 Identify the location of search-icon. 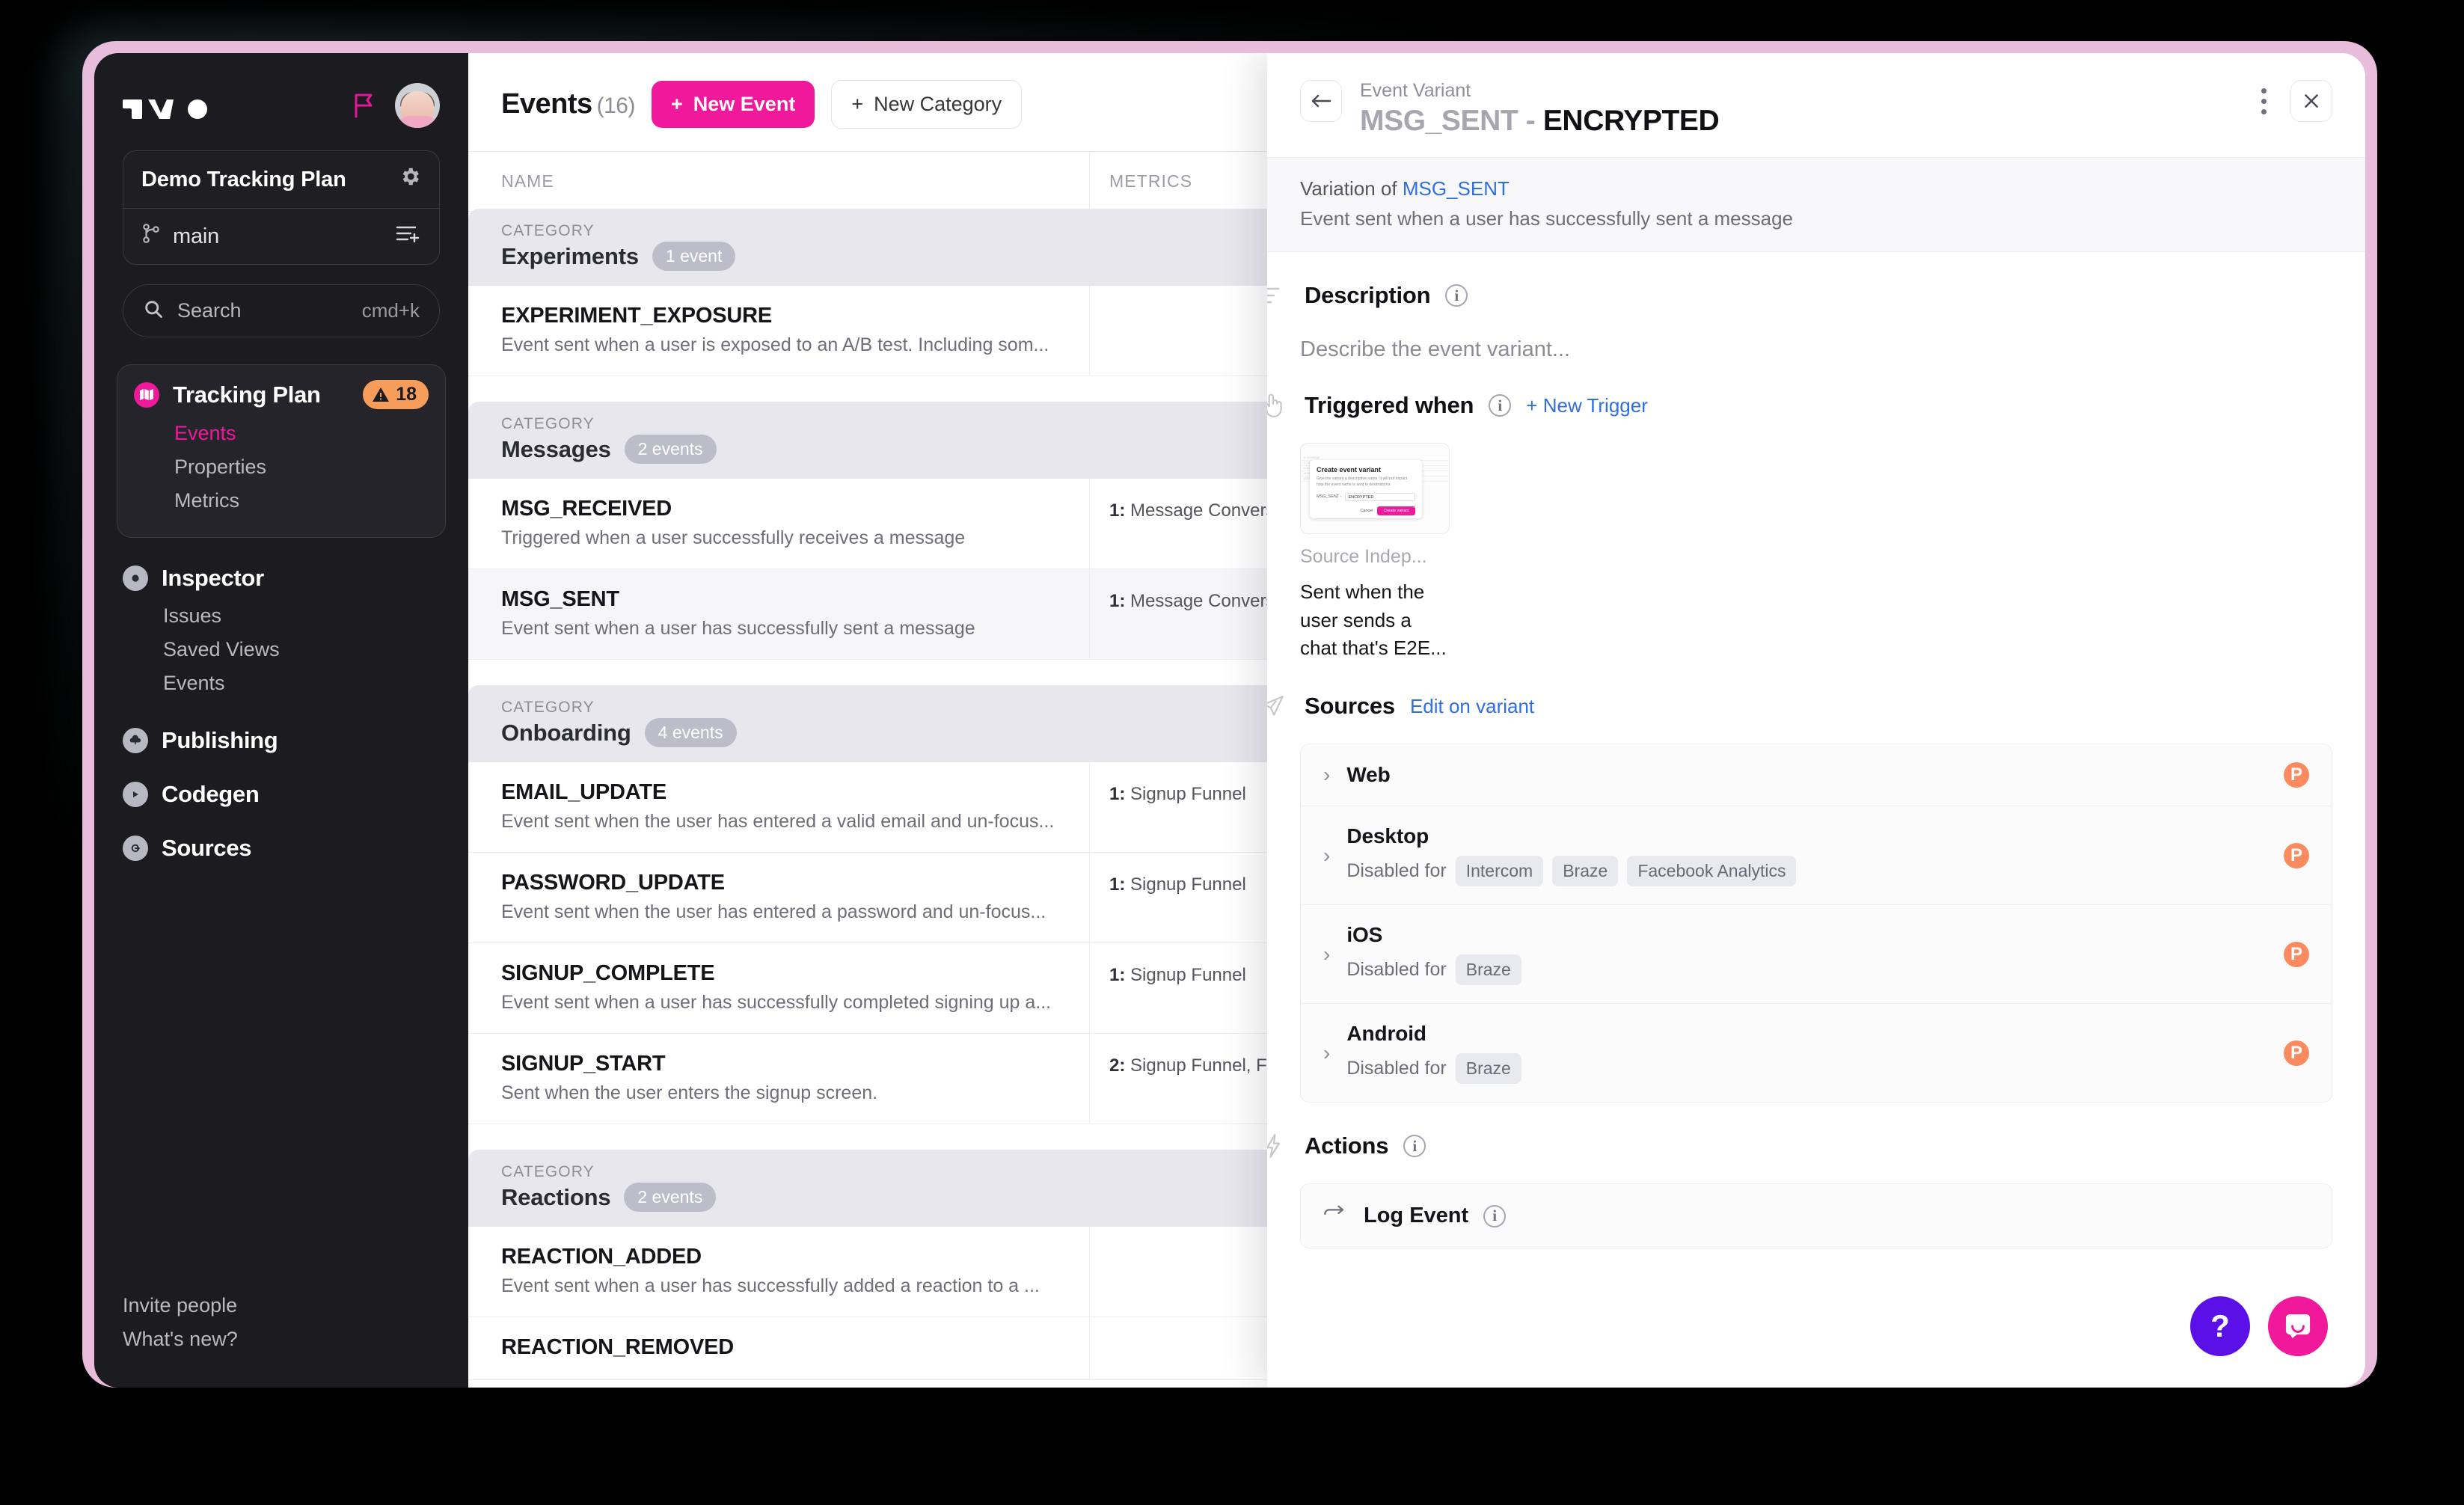
(153, 310).